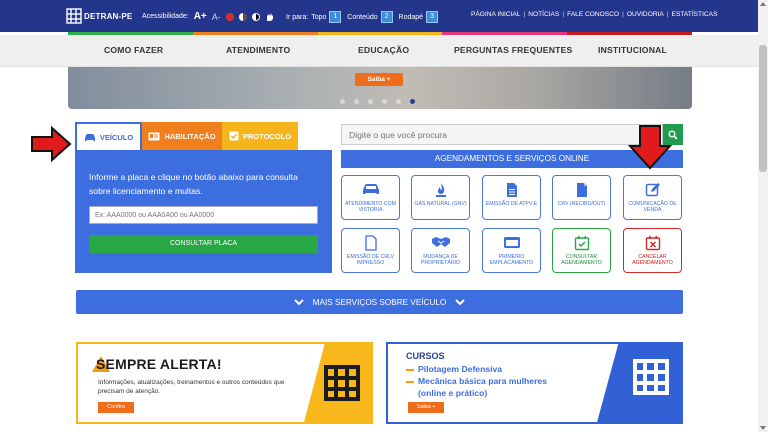  Describe the element at coordinates (632, 50) in the screenshot. I see `nav-institucional: INSTITUCIONAL` at that location.